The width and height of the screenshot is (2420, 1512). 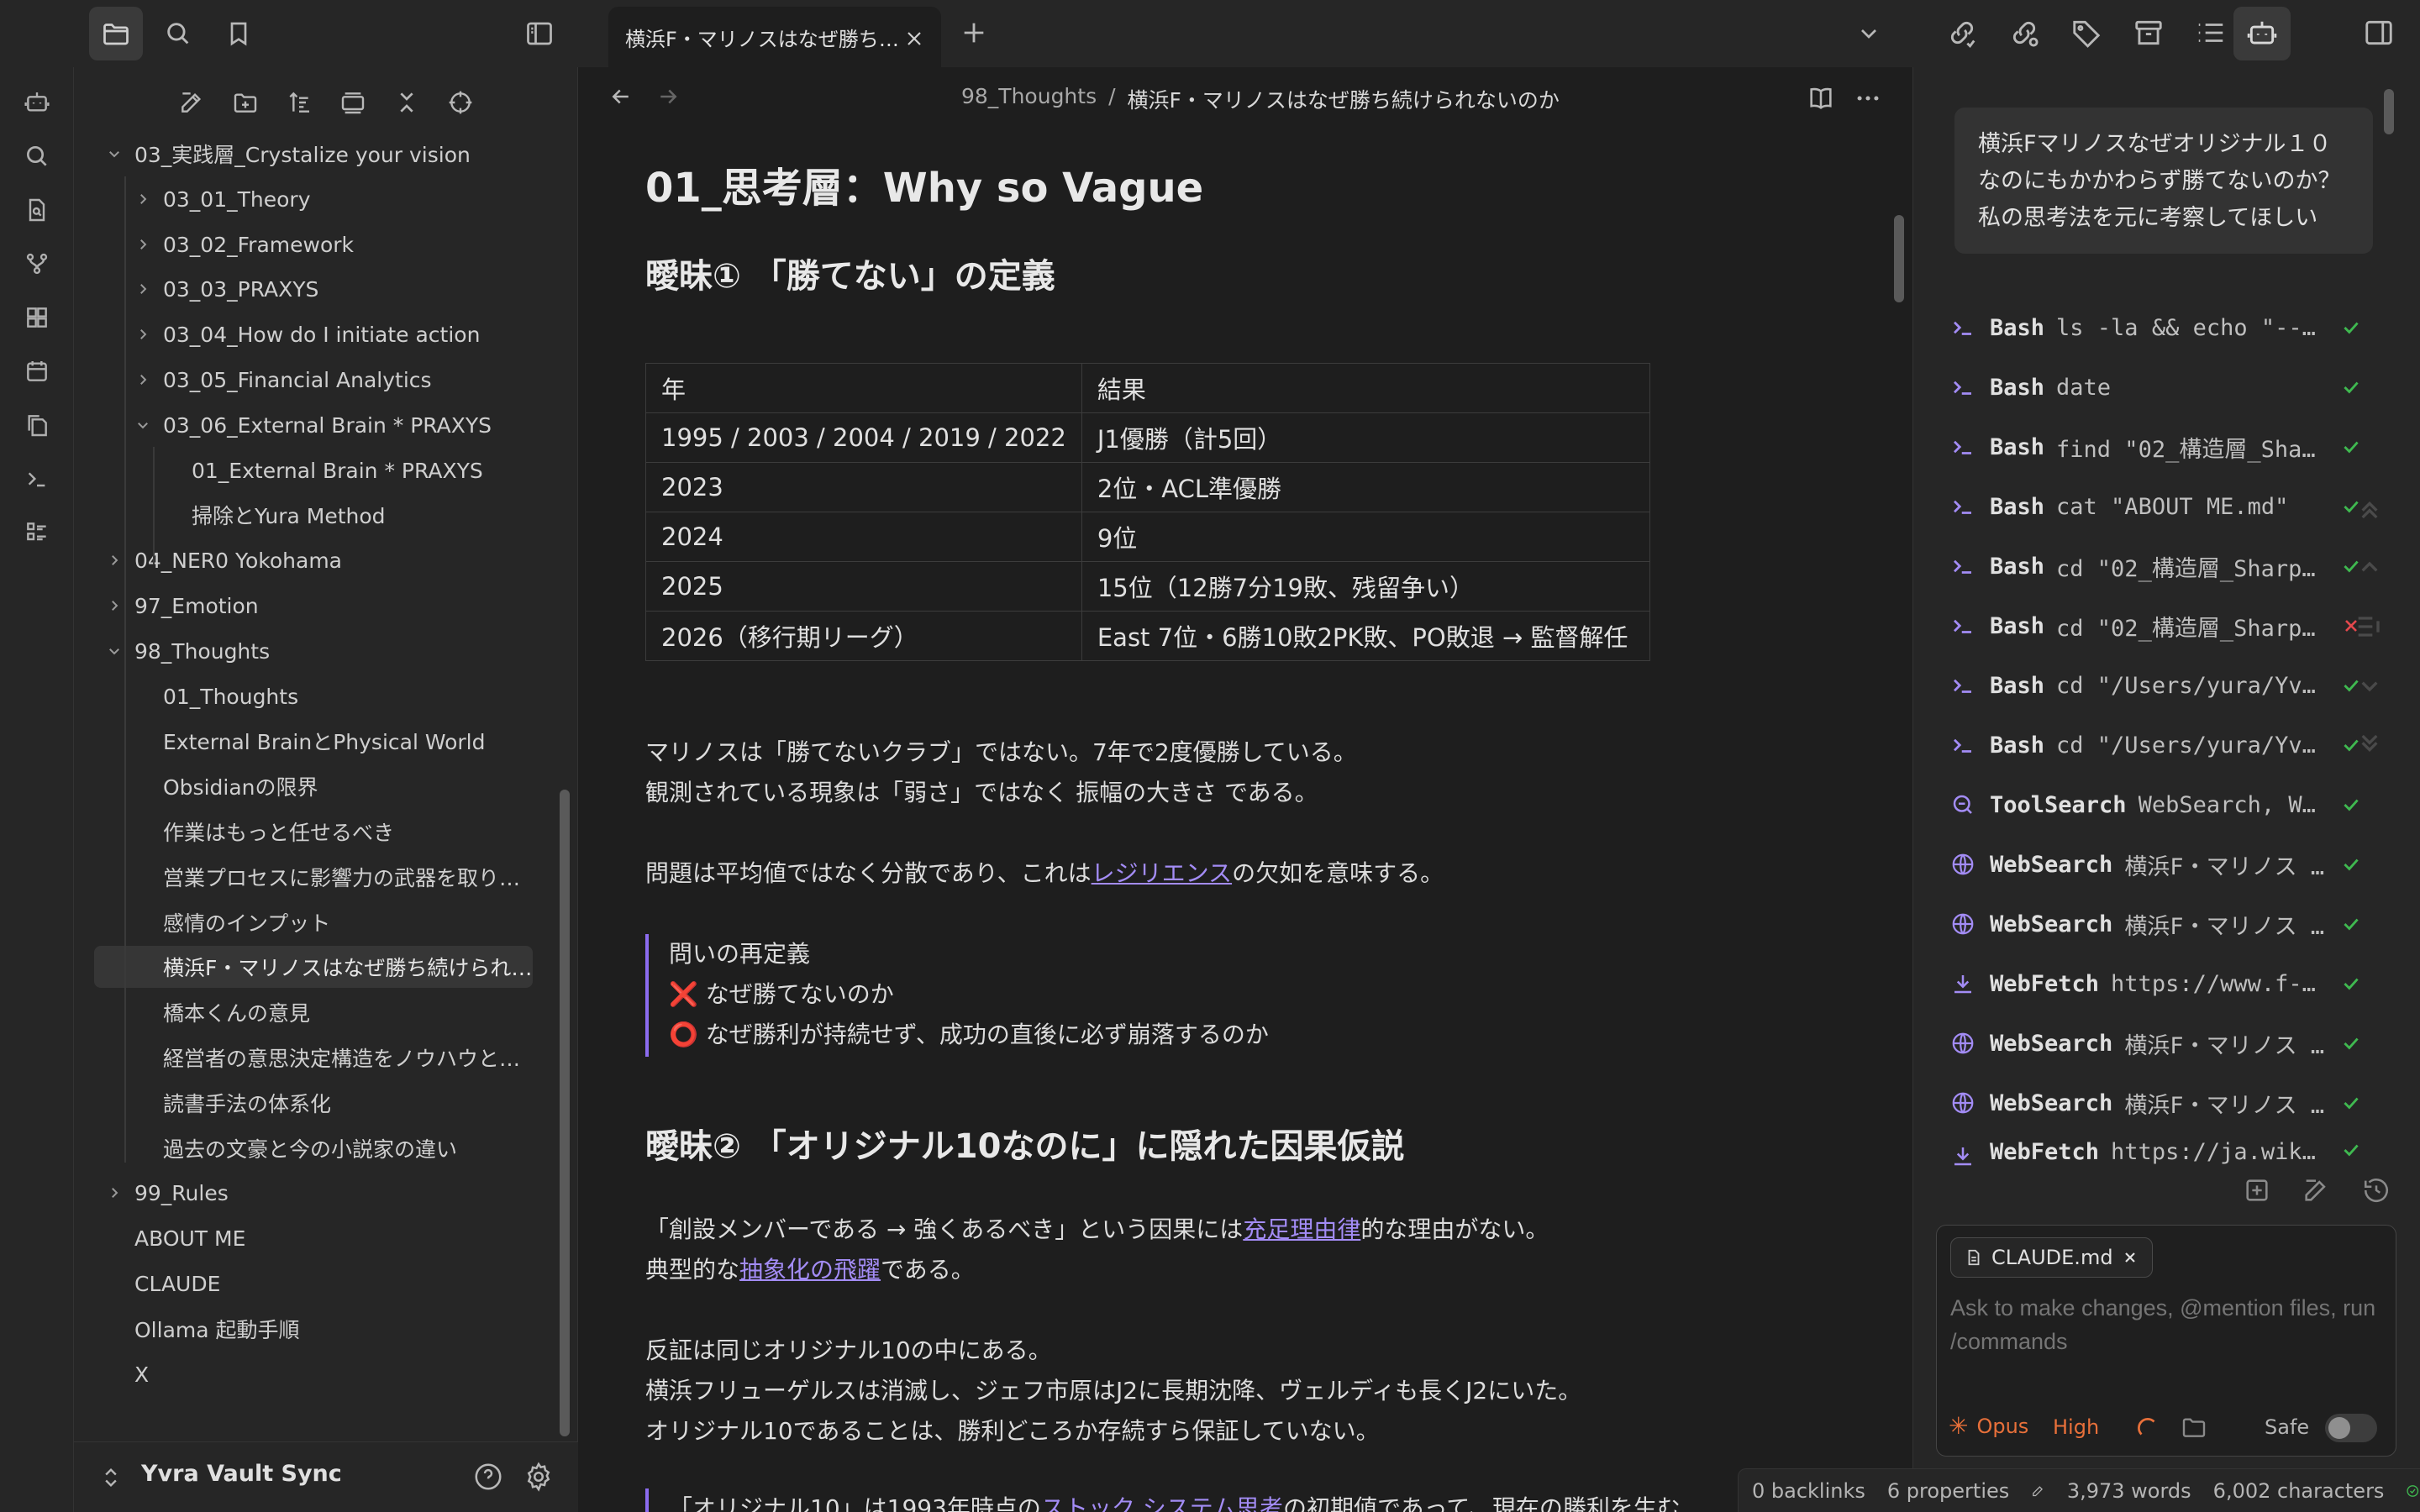 What do you see at coordinates (2316, 1190) in the screenshot?
I see `edit-chat-icon` at bounding box center [2316, 1190].